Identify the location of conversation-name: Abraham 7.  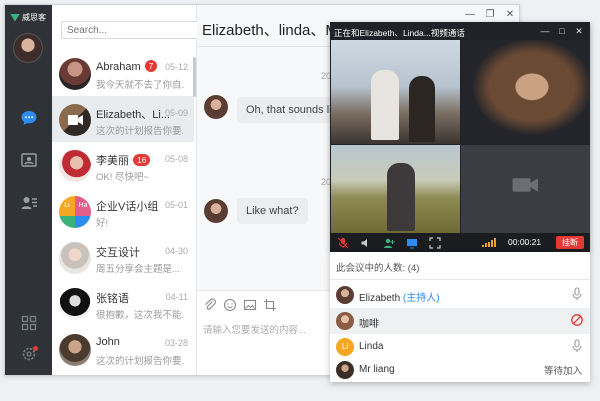
(127, 66).